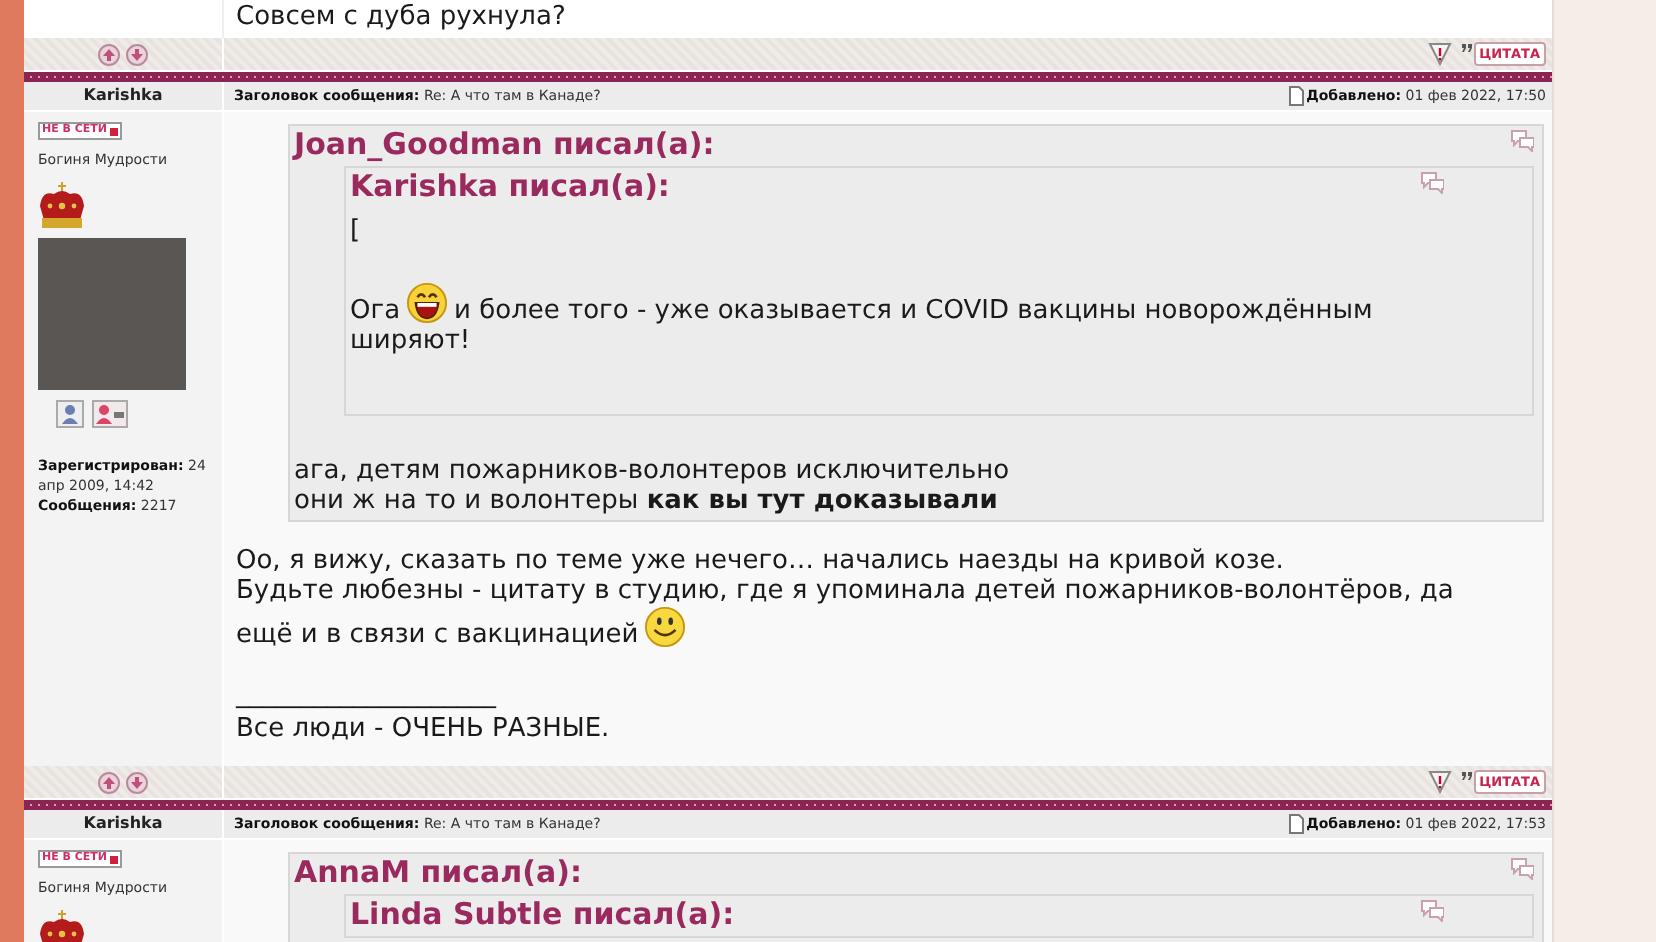 The height and width of the screenshot is (942, 1656). What do you see at coordinates (110, 414) in the screenshot?
I see `message-icon` at bounding box center [110, 414].